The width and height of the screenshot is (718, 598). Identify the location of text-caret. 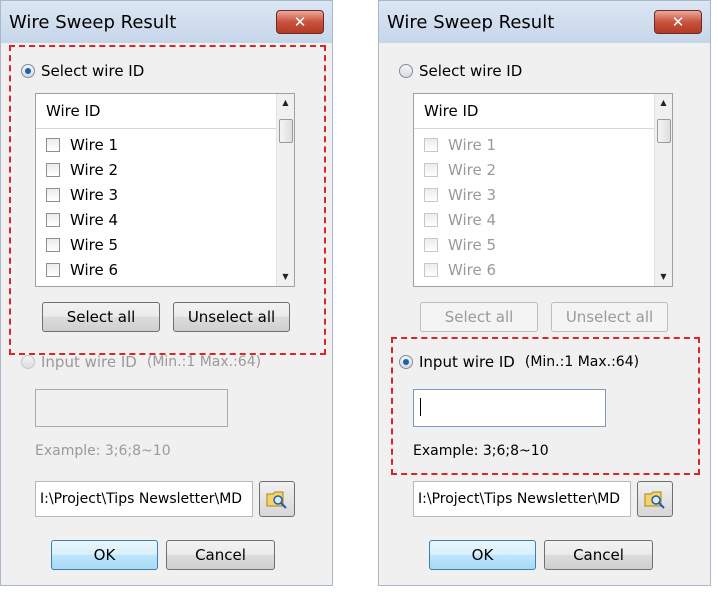
(420, 407).